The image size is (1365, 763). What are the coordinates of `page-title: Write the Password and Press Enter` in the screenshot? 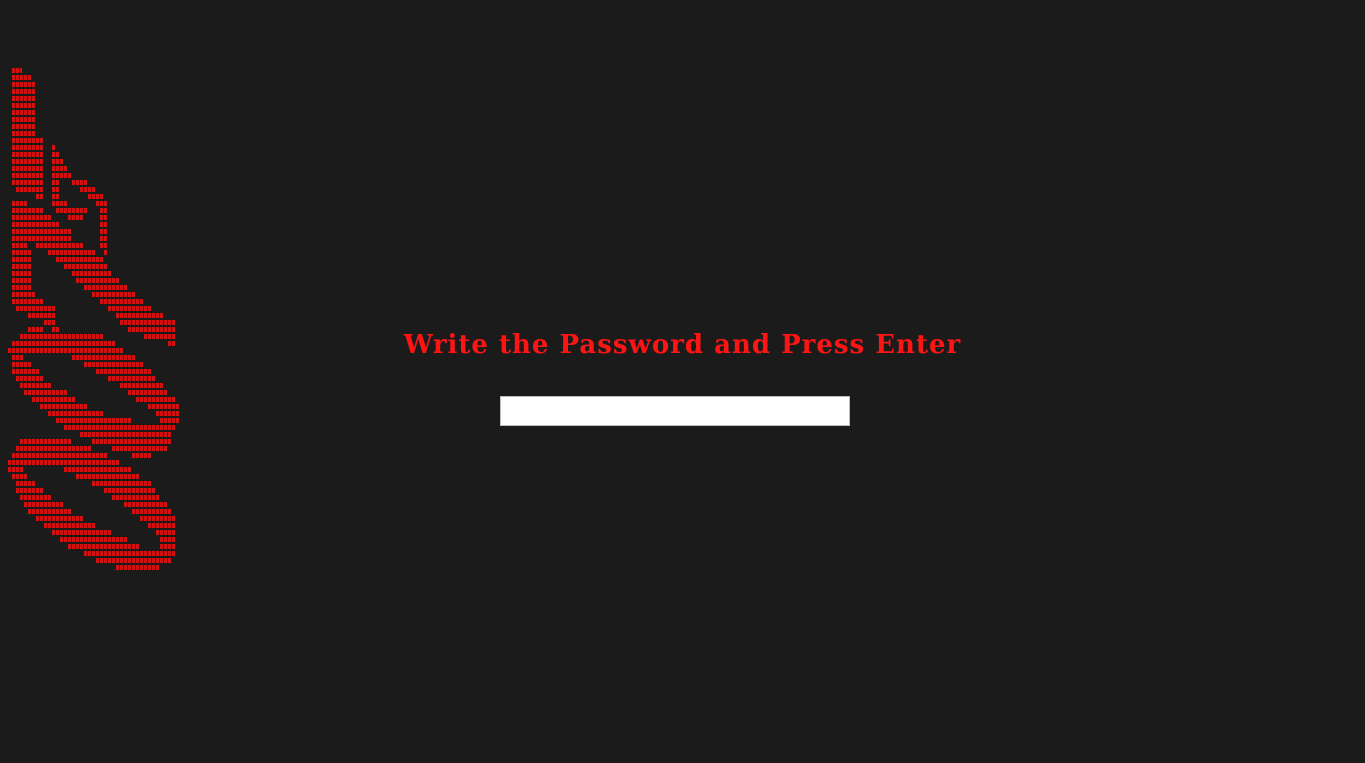 It's located at (682, 345).